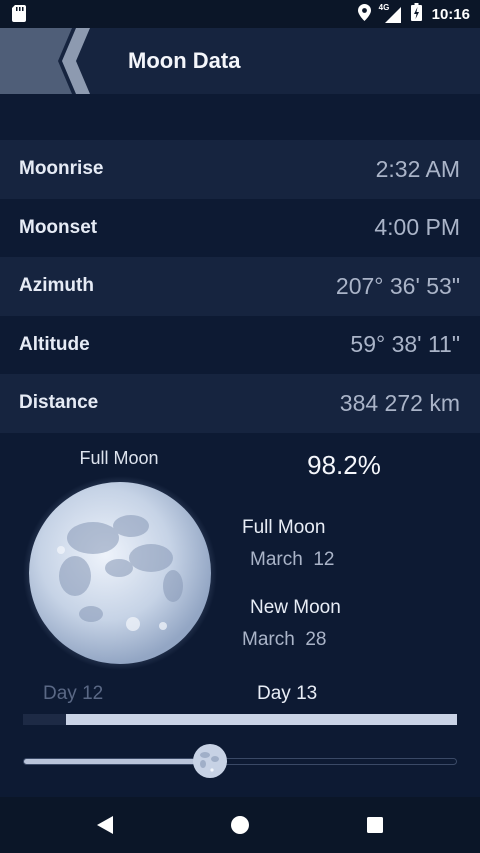  What do you see at coordinates (399, 402) in the screenshot?
I see `row-value: 384 272 km` at bounding box center [399, 402].